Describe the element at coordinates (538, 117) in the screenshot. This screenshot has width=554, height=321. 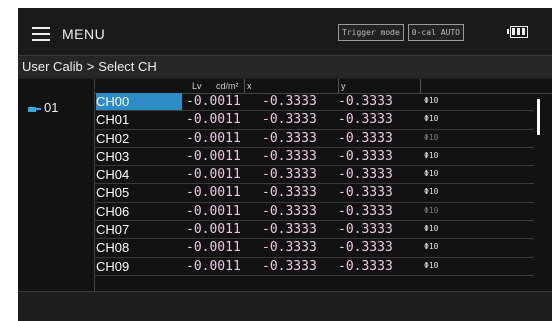
I see `scrollbar` at that location.